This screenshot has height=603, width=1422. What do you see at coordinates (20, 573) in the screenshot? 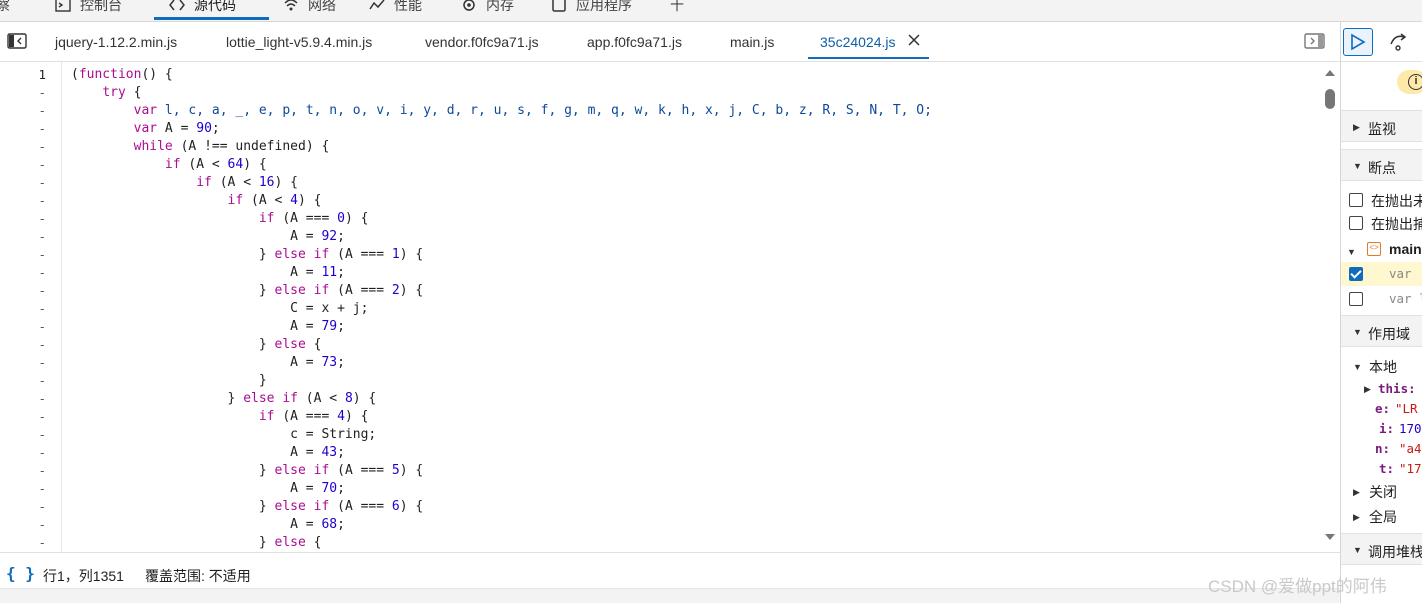
I see `pretty-print-button: { }` at bounding box center [20, 573].